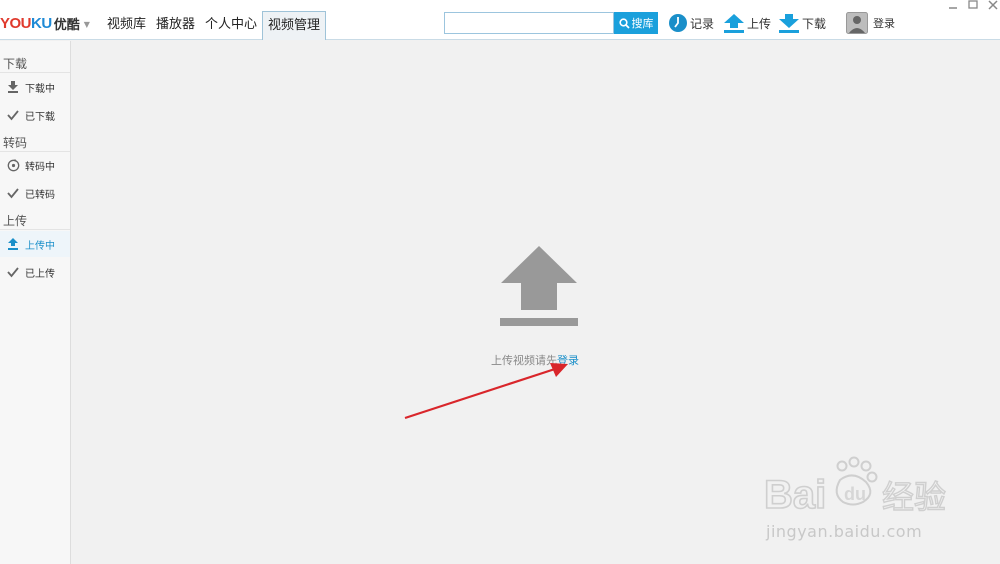 Image resolution: width=1000 pixels, height=564 pixels. I want to click on login-button: 登录, so click(870, 23).